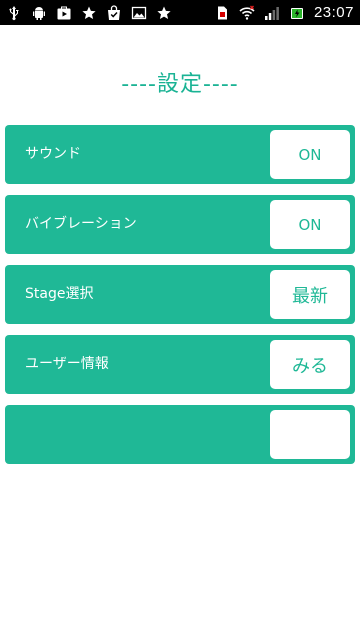  What do you see at coordinates (114, 12) in the screenshot?
I see `shopping-bag-icon` at bounding box center [114, 12].